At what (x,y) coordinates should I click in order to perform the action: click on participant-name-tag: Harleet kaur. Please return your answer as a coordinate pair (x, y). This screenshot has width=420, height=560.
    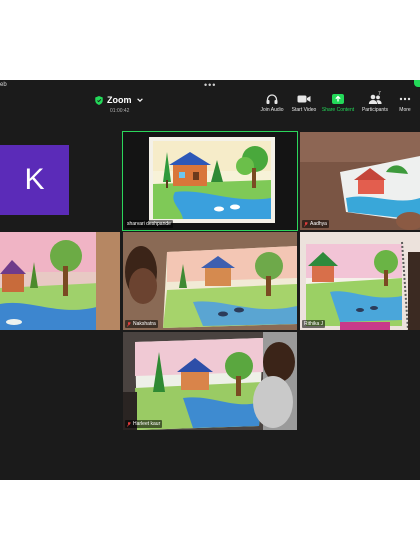
    Looking at the image, I should click on (144, 424).